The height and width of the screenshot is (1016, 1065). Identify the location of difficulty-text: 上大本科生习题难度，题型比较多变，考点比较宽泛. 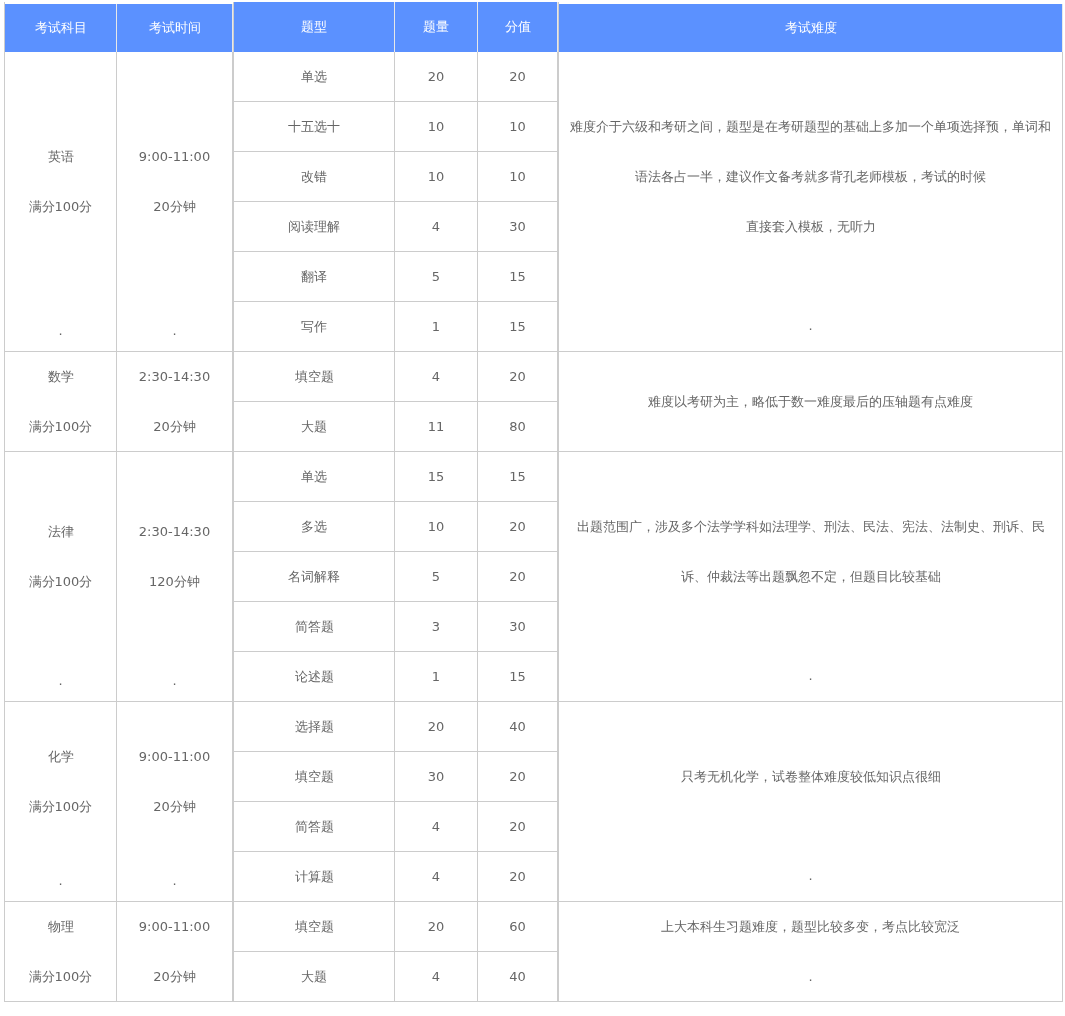
(810, 927).